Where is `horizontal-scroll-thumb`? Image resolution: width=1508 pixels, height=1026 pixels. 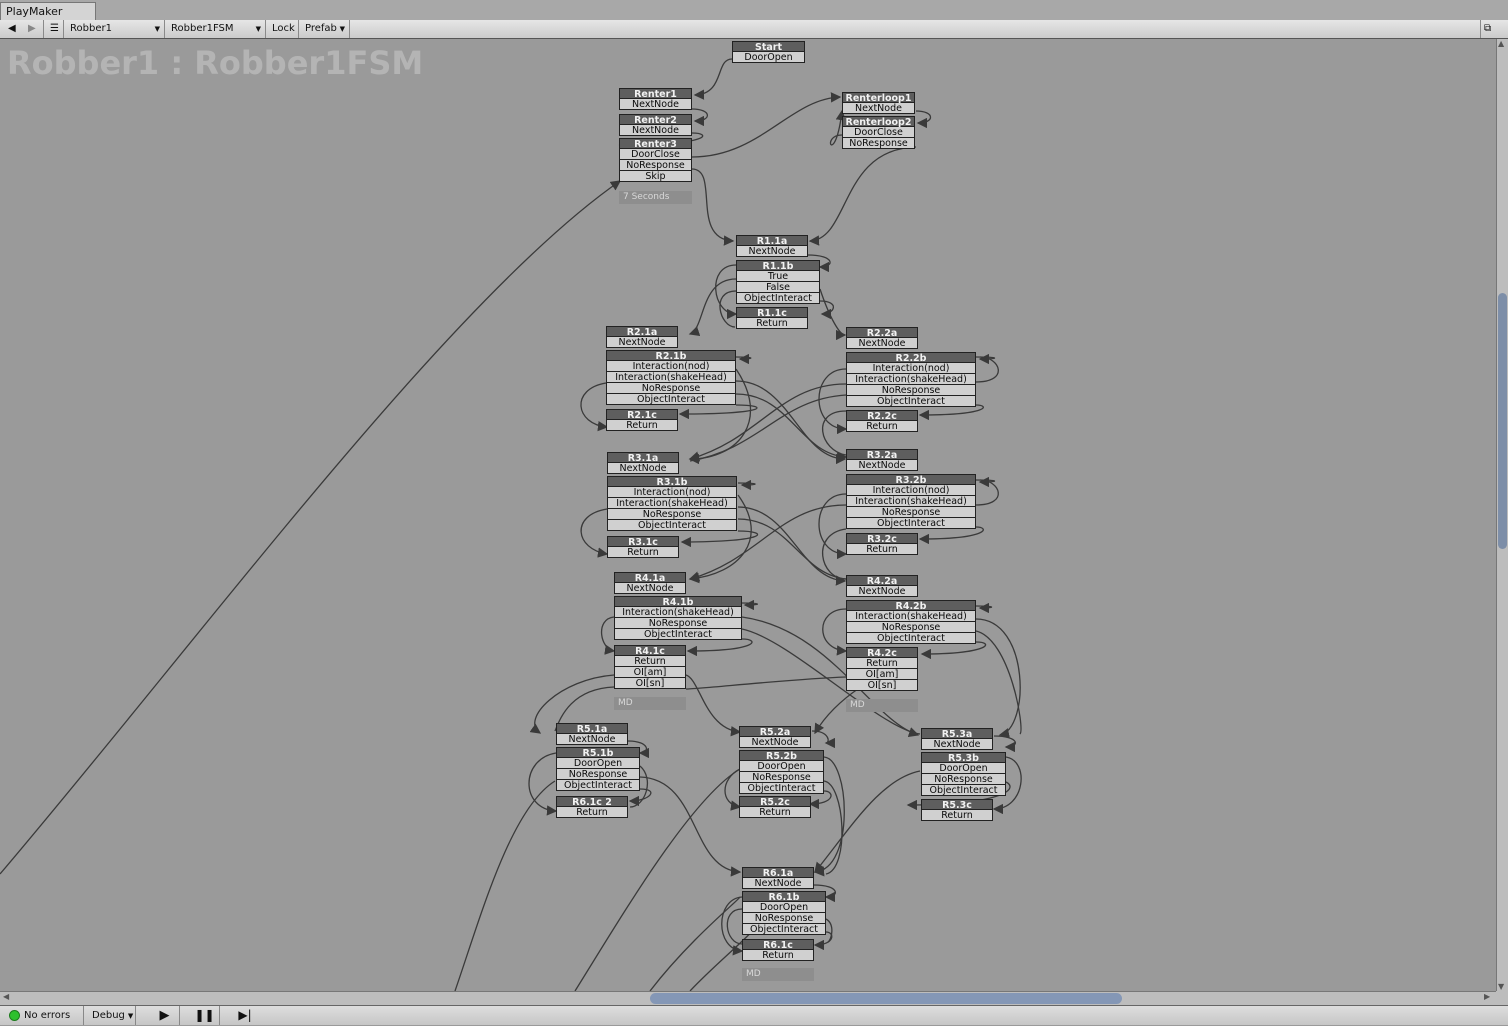
horizontal-scroll-thumb is located at coordinates (886, 998).